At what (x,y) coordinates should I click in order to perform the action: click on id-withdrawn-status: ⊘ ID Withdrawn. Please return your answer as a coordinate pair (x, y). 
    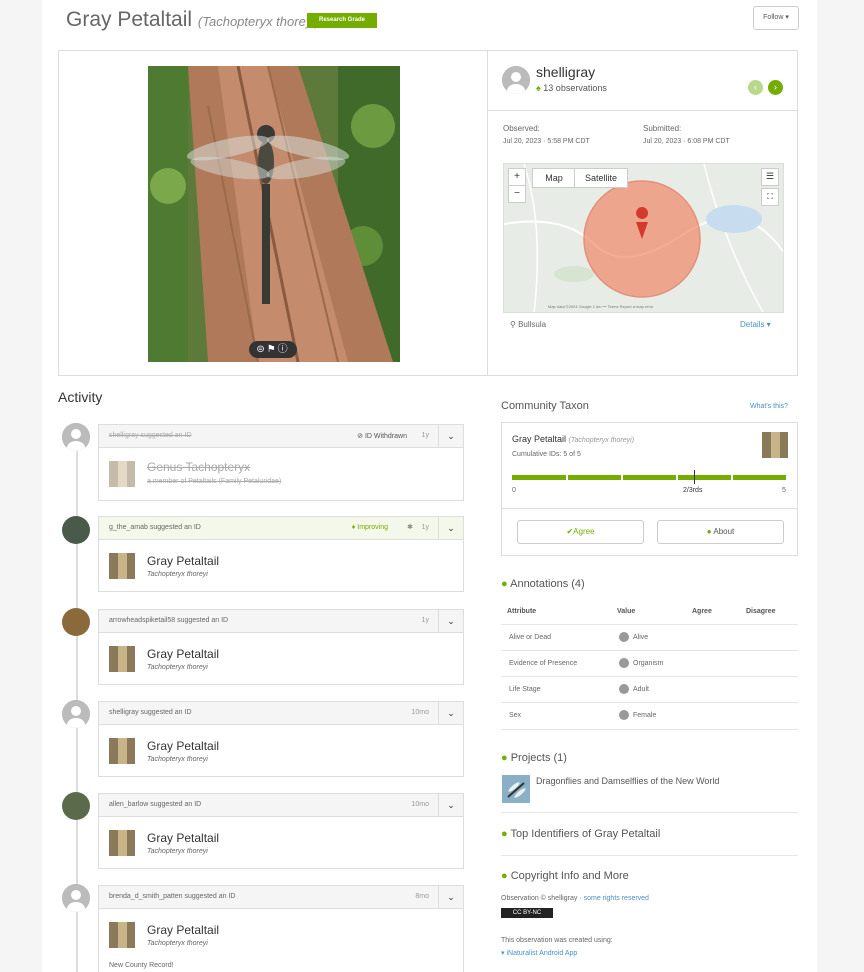
    Looking at the image, I should click on (382, 436).